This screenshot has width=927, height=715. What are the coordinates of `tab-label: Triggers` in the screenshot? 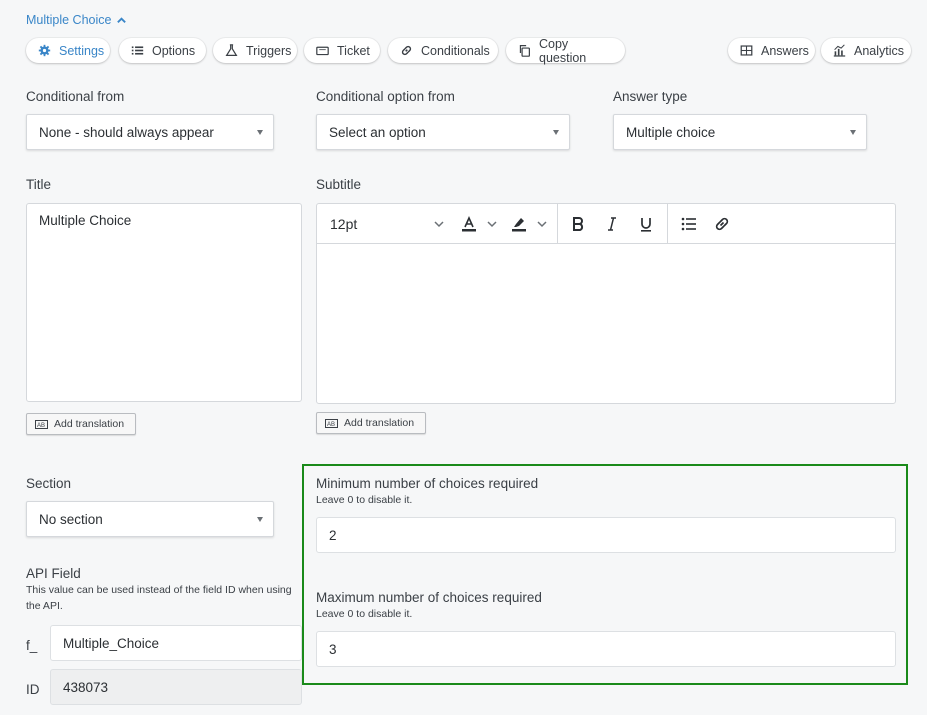 It's located at (269, 50).